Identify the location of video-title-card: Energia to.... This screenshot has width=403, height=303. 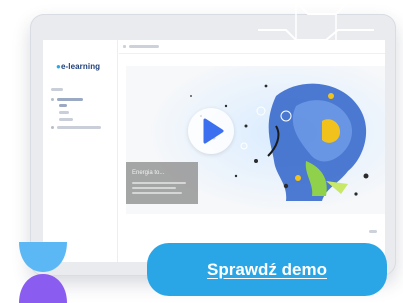
(162, 183).